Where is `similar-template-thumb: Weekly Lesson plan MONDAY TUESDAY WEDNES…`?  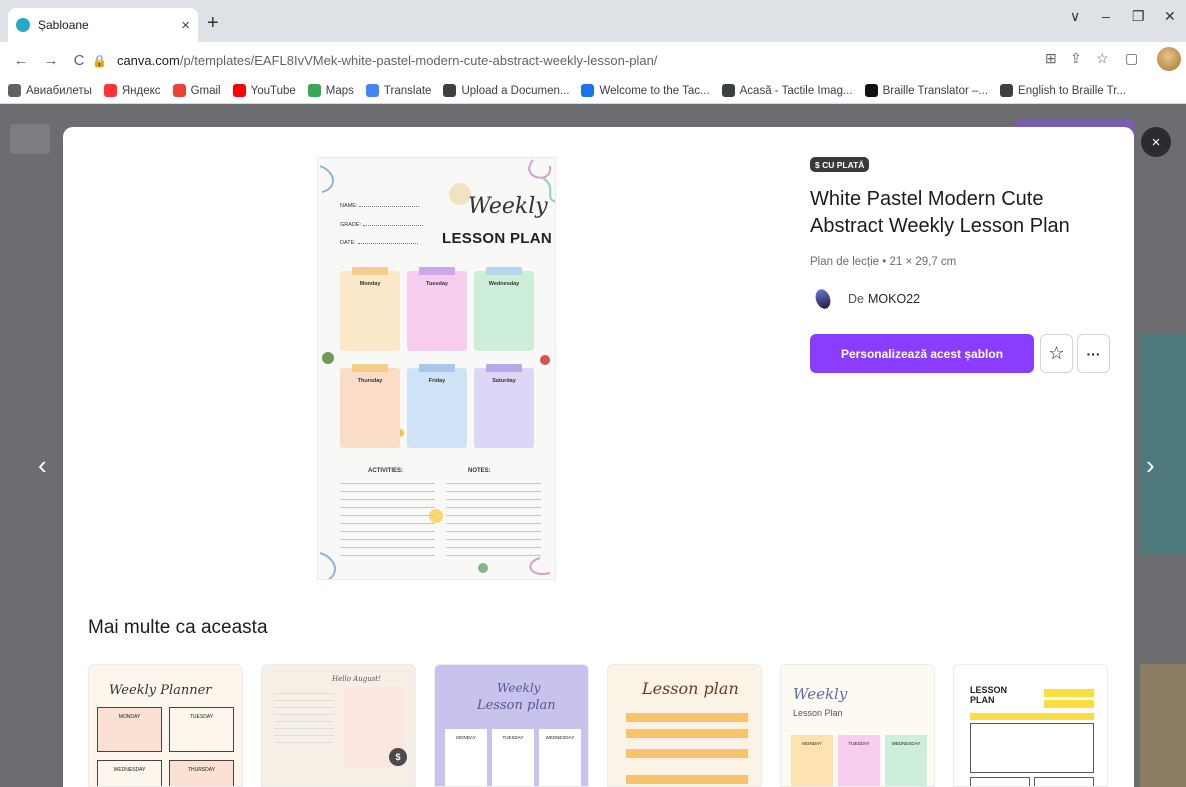 similar-template-thumb: Weekly Lesson plan MONDAY TUESDAY WEDNES… is located at coordinates (511, 725).